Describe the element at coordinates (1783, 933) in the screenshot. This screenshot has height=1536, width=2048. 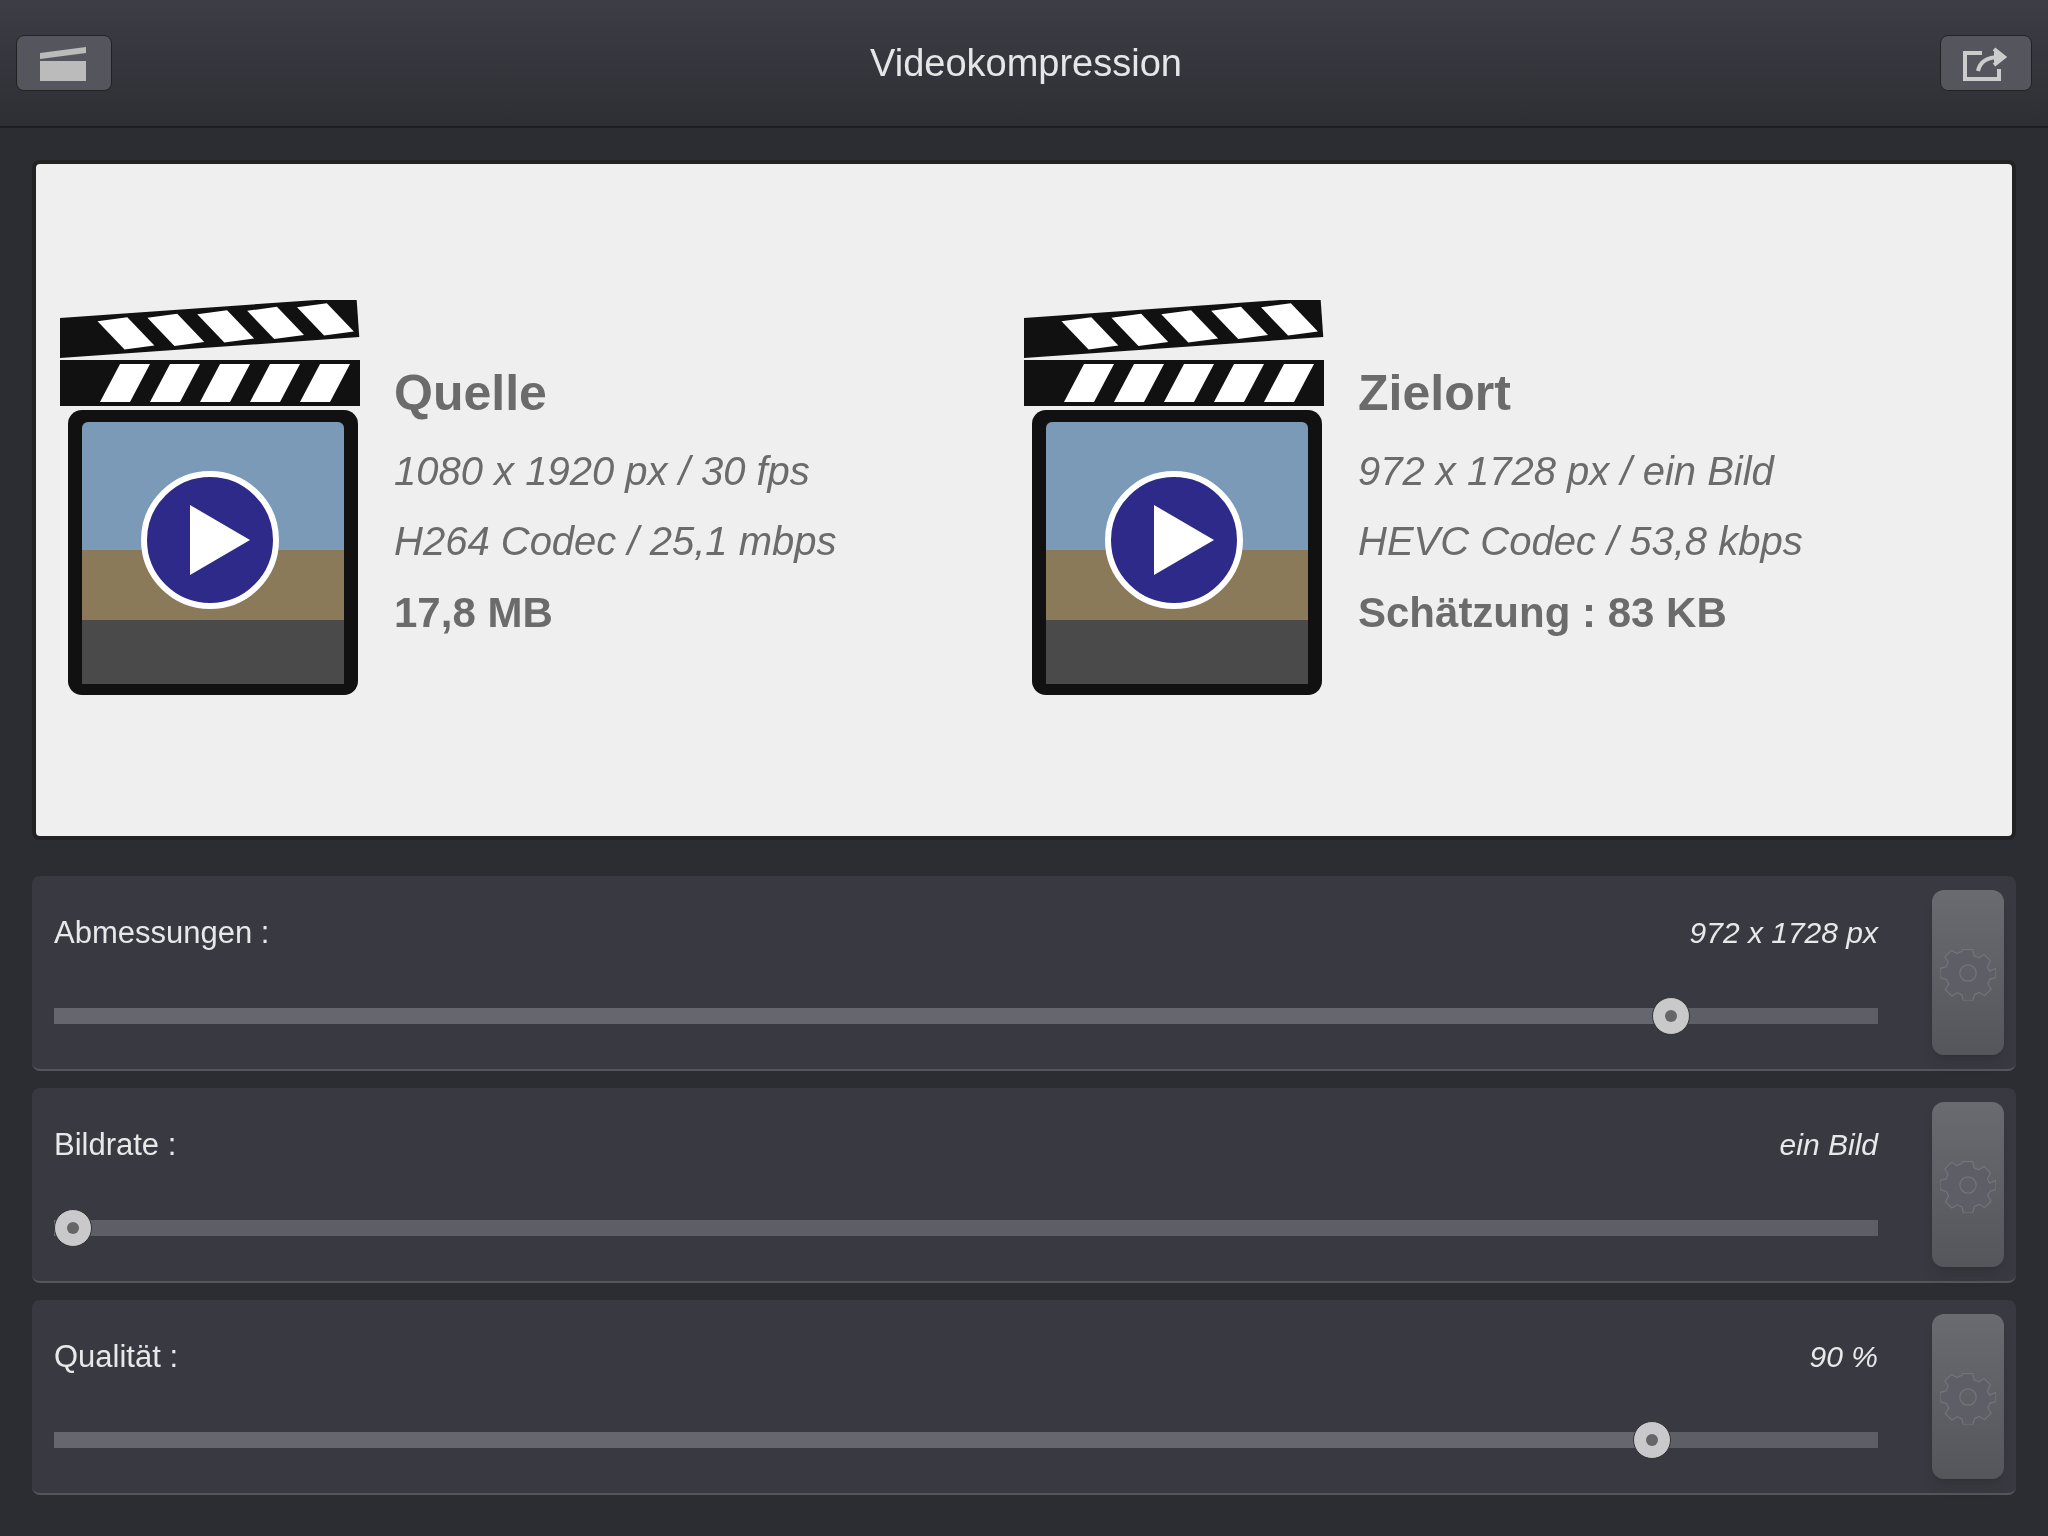
I see `setting-value: 972 x 1728 px` at that location.